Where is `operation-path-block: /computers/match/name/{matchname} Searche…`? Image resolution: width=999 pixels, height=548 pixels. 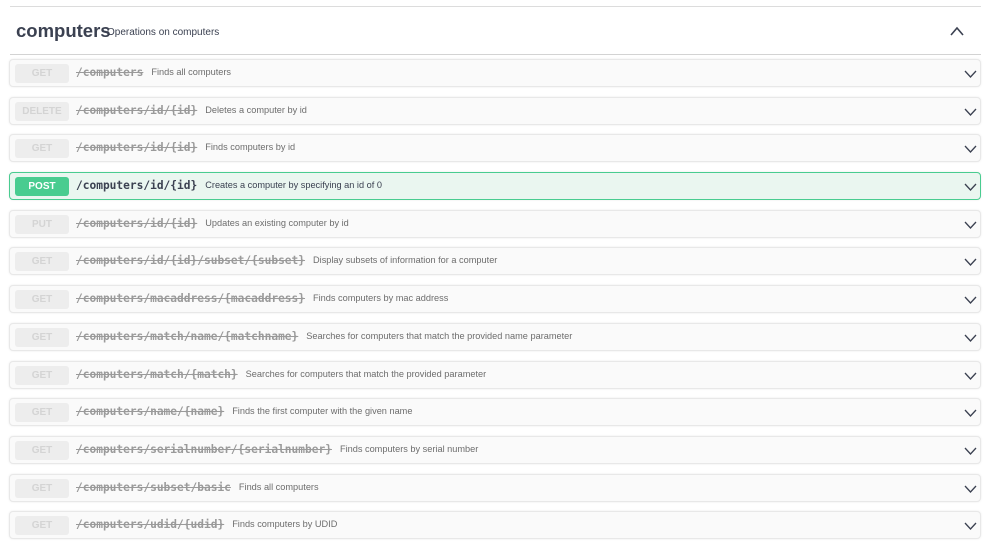
operation-path-block: /computers/match/name/{matchname} Searche… is located at coordinates (324, 336).